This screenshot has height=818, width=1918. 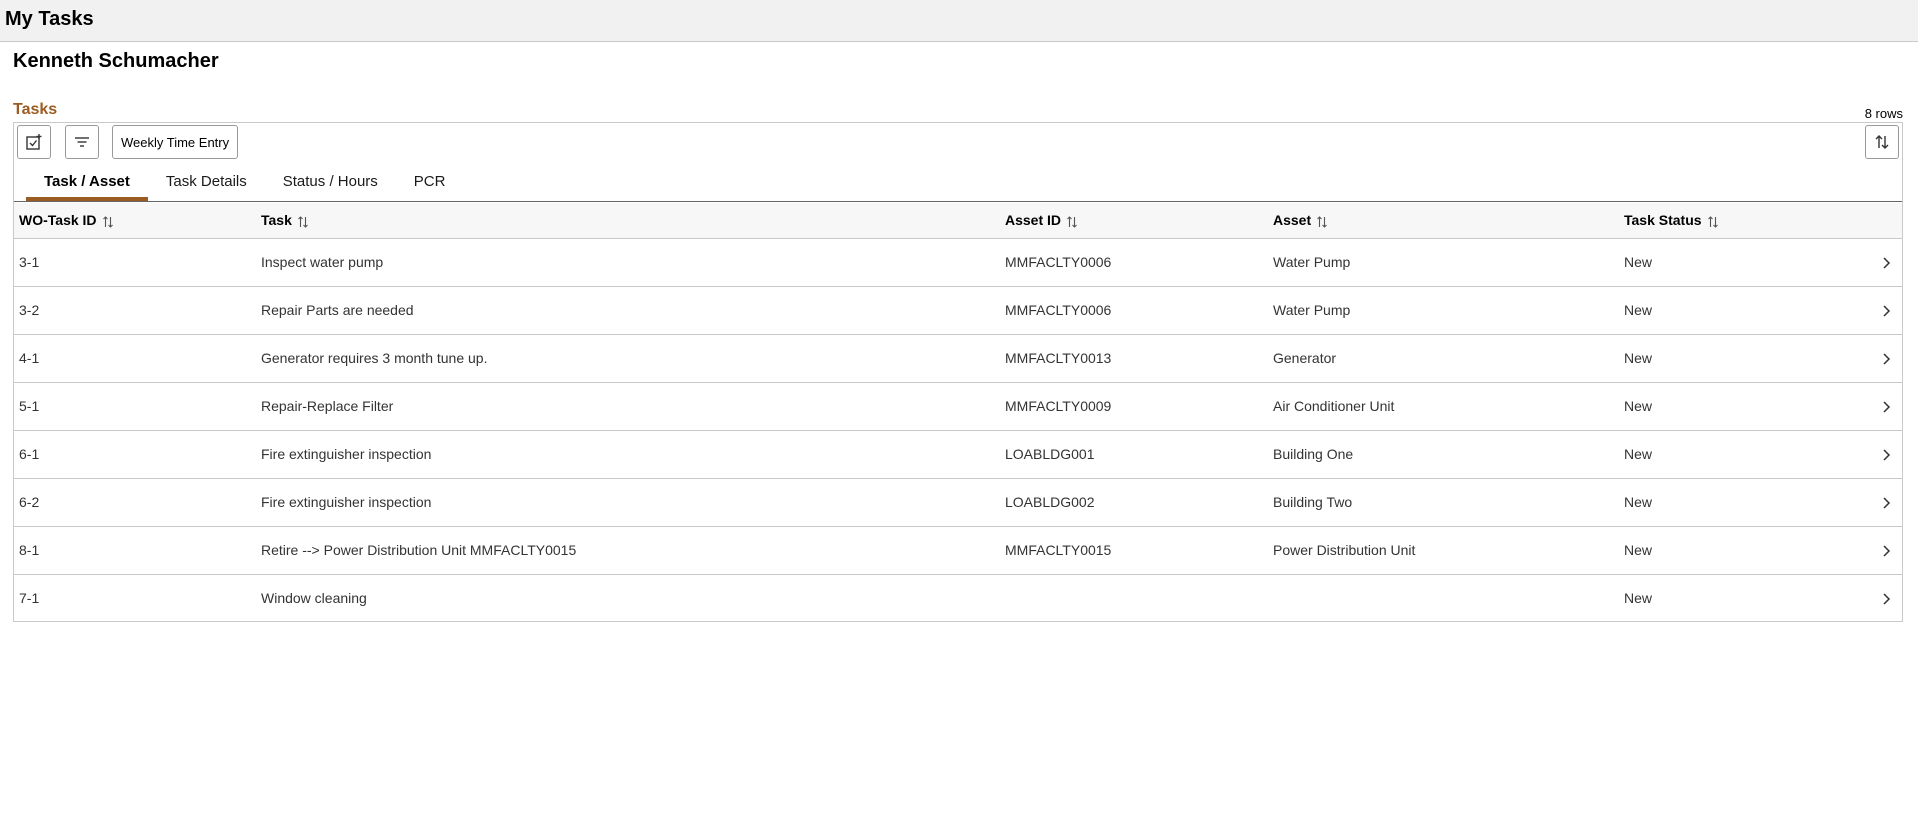 I want to click on cell-asset-id: MMFACLTY0013, so click(x=1134, y=358).